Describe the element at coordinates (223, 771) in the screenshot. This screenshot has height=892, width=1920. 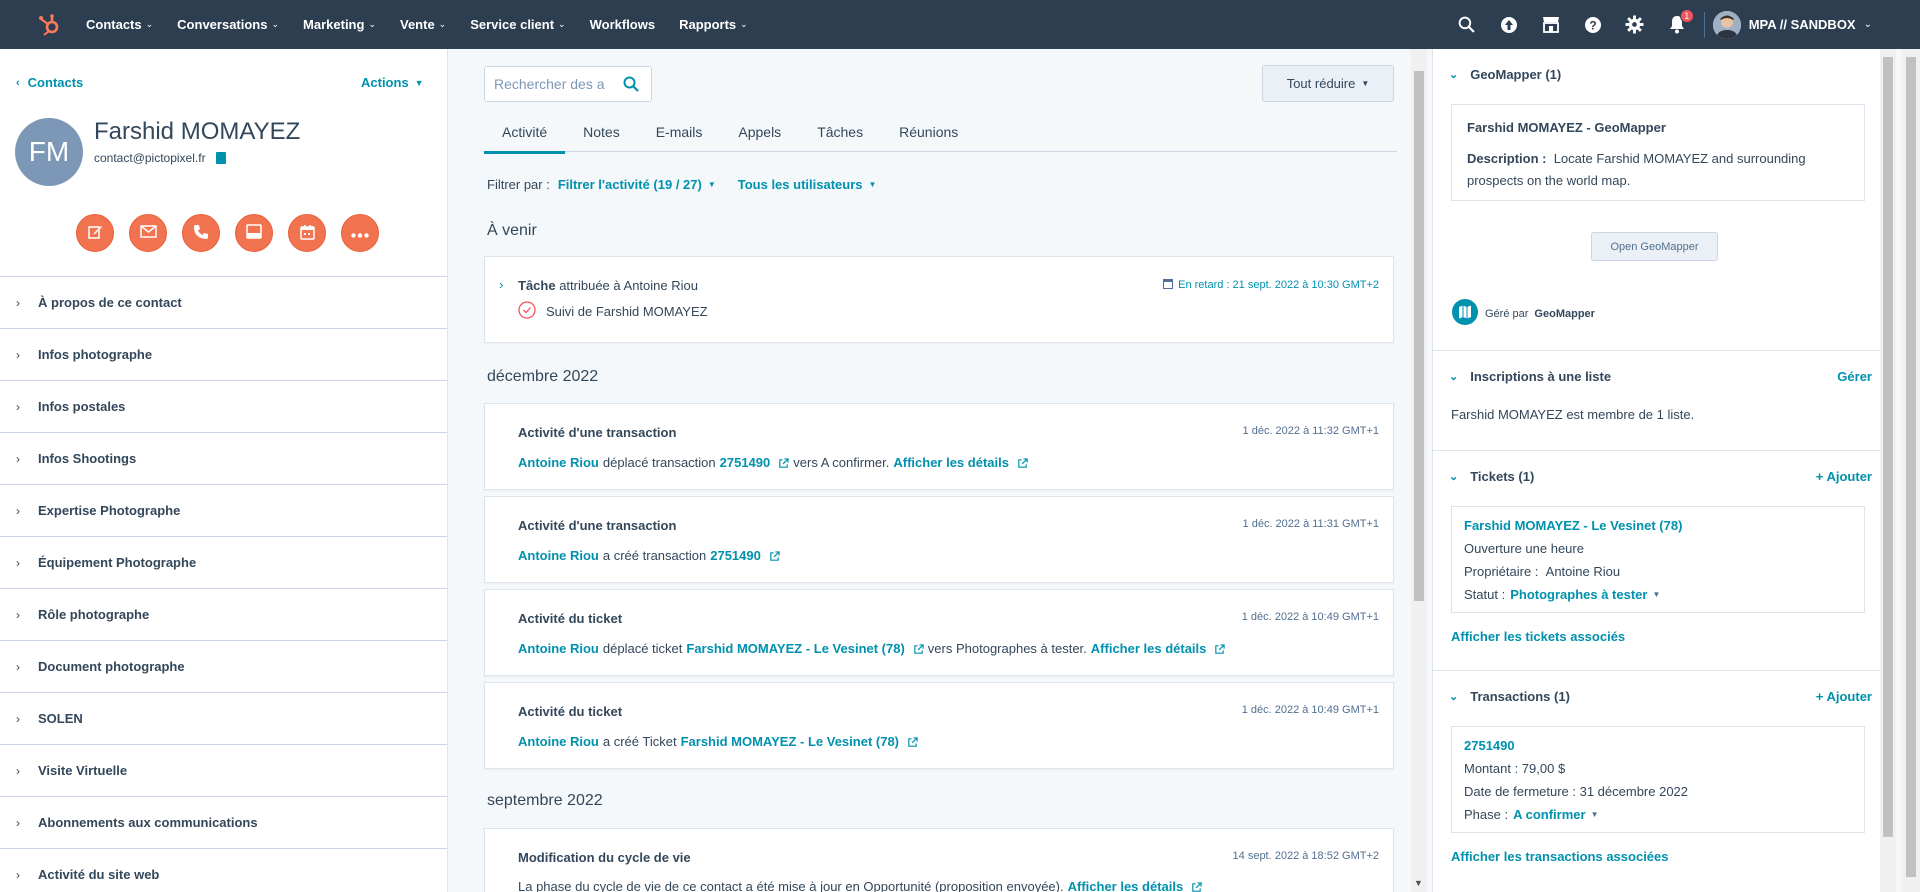
I see `section-visite-virtuelle: › Visite Virtuelle` at that location.